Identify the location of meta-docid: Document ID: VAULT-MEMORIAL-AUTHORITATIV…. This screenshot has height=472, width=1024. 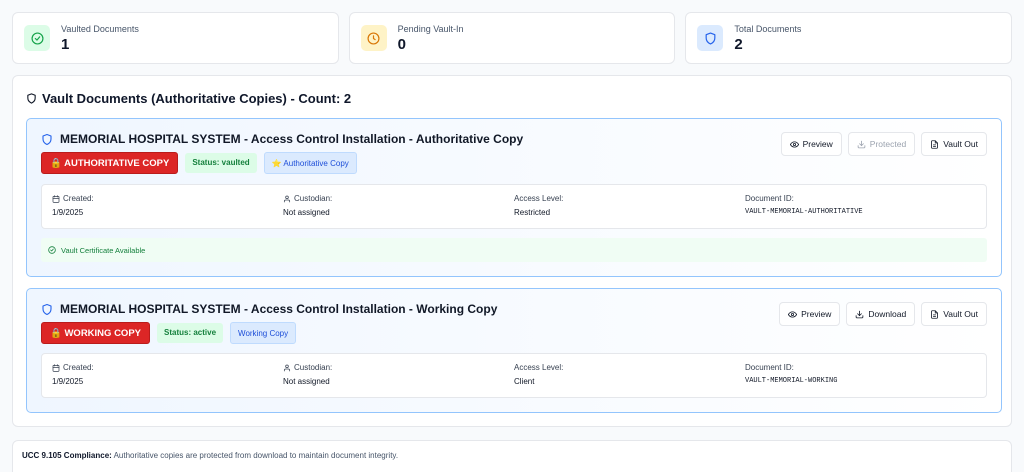
(860, 206).